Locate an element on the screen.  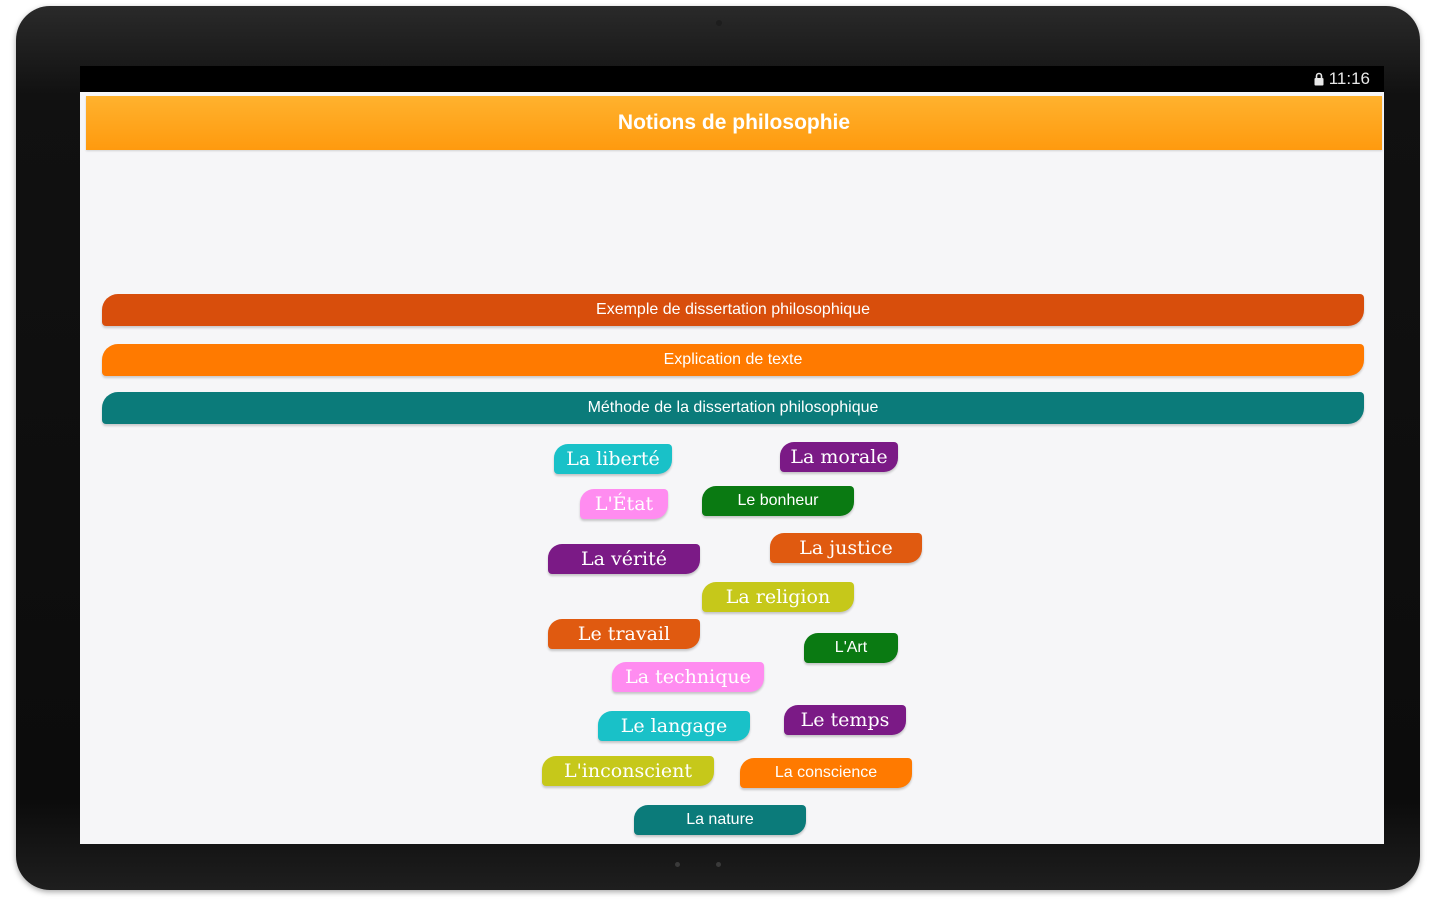
notion-label: La technique is located at coordinates (688, 677).